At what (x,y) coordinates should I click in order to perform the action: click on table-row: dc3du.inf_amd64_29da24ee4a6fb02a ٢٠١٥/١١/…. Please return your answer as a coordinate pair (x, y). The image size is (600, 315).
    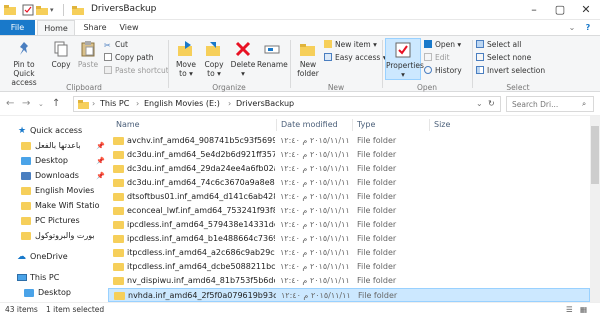
    Looking at the image, I should click on (349, 169).